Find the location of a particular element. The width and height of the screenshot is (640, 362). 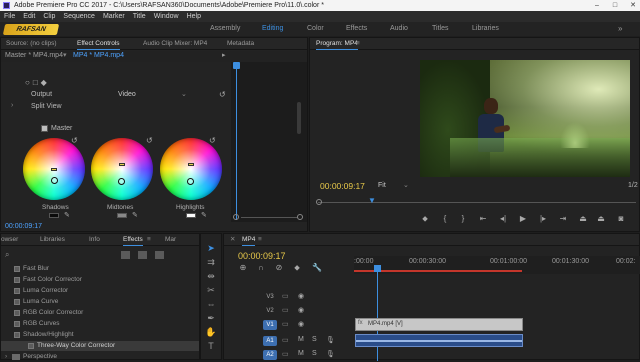

pen-tool-icon: ✒ is located at coordinates (211, 318).